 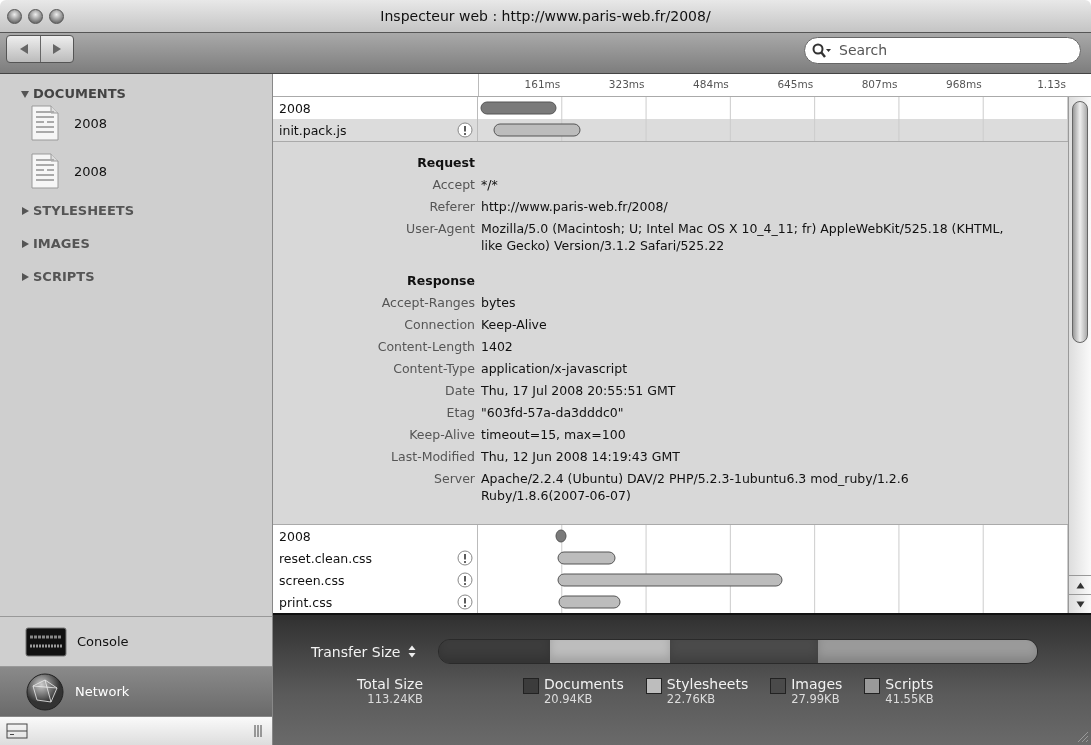 I want to click on panel-tab: Network, so click(x=136, y=691).